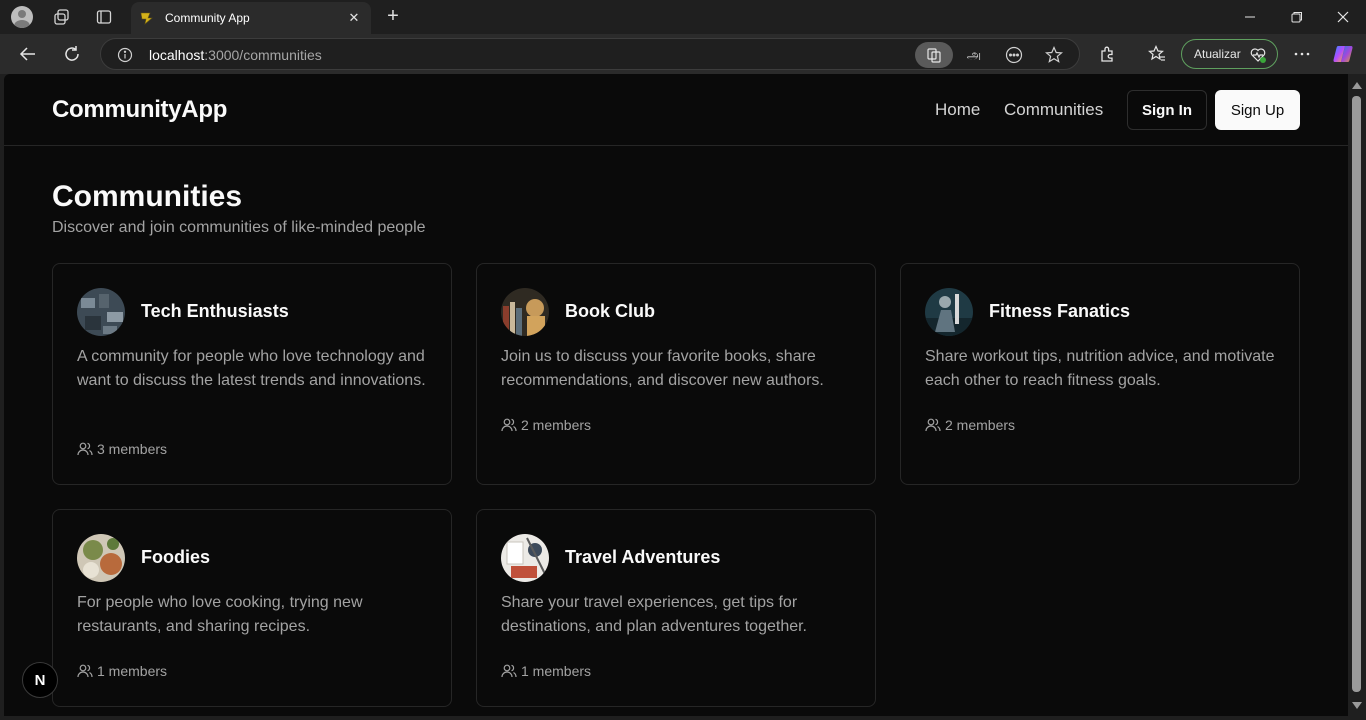  What do you see at coordinates (643, 557) in the screenshot?
I see `community-name: Travel Adventures` at bounding box center [643, 557].